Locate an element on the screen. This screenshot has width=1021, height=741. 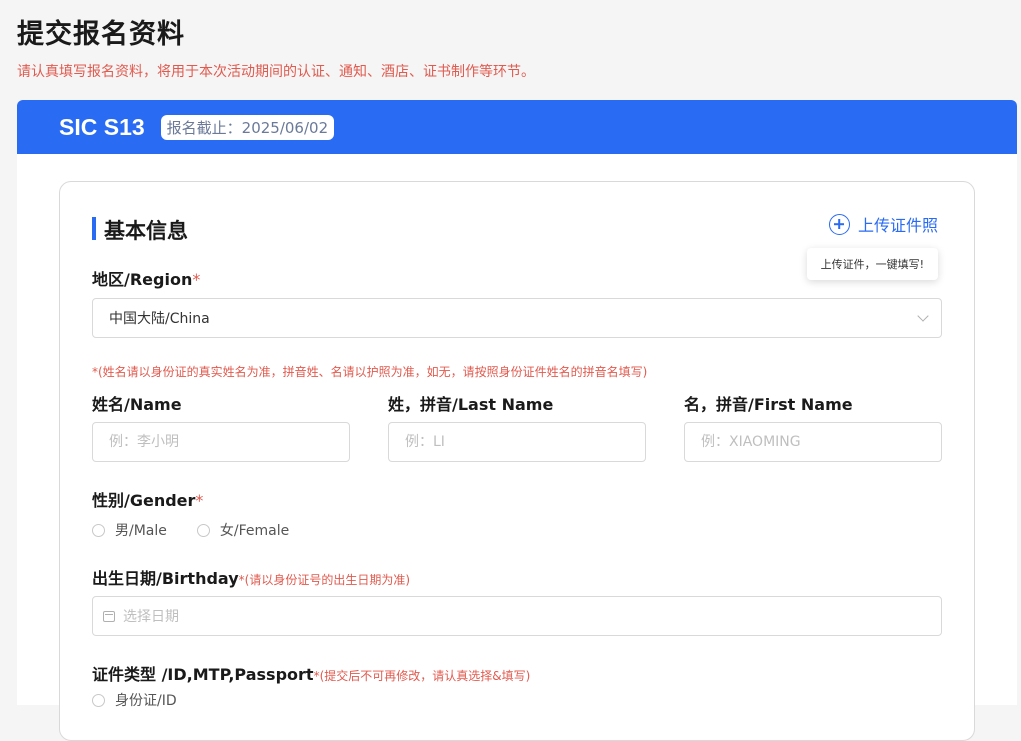
id-type-option-id: 身份证/ID is located at coordinates (134, 700).